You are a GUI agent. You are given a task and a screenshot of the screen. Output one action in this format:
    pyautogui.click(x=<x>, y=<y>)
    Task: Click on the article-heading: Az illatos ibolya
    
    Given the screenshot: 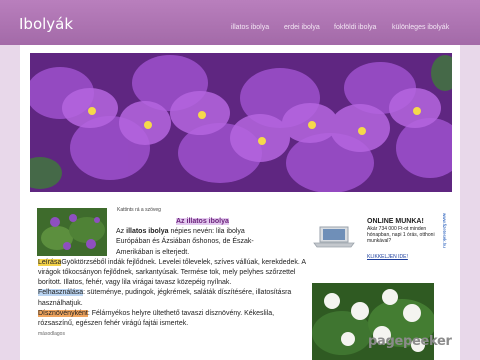 What is the action you would take?
    pyautogui.click(x=202, y=221)
    